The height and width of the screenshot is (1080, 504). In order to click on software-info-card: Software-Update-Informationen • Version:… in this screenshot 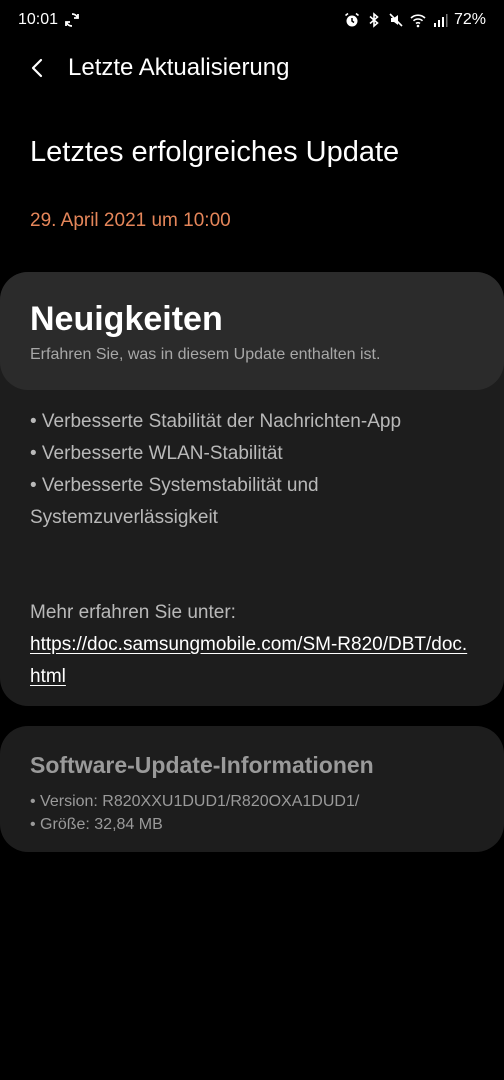, I will do `click(252, 789)`.